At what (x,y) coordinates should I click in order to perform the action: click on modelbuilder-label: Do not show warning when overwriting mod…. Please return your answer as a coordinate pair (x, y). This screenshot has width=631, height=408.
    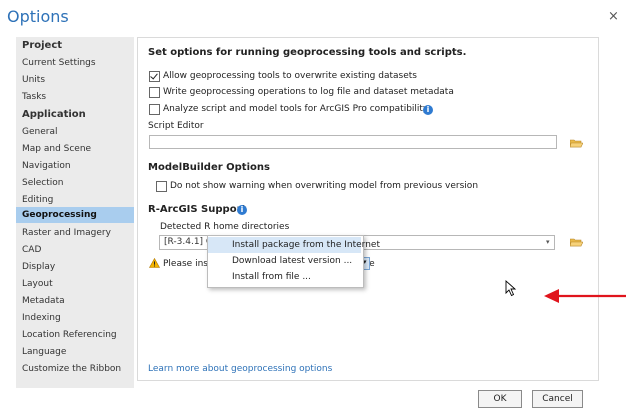
    Looking at the image, I should click on (324, 186).